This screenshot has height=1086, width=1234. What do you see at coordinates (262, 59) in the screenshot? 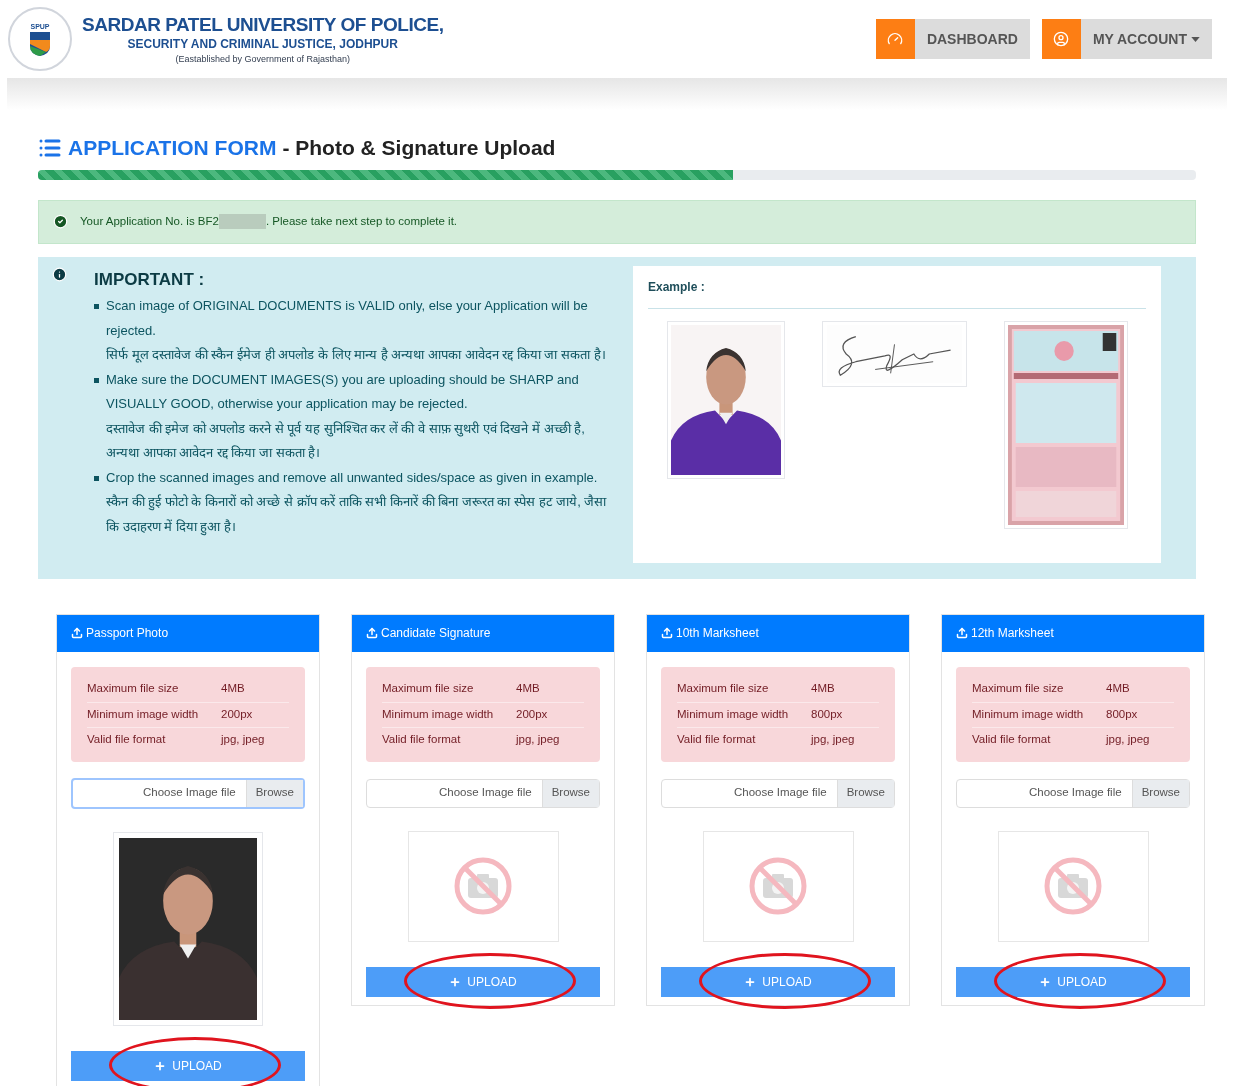
I see `university-note: (Eastablished by Government of Rajasthan)` at bounding box center [262, 59].